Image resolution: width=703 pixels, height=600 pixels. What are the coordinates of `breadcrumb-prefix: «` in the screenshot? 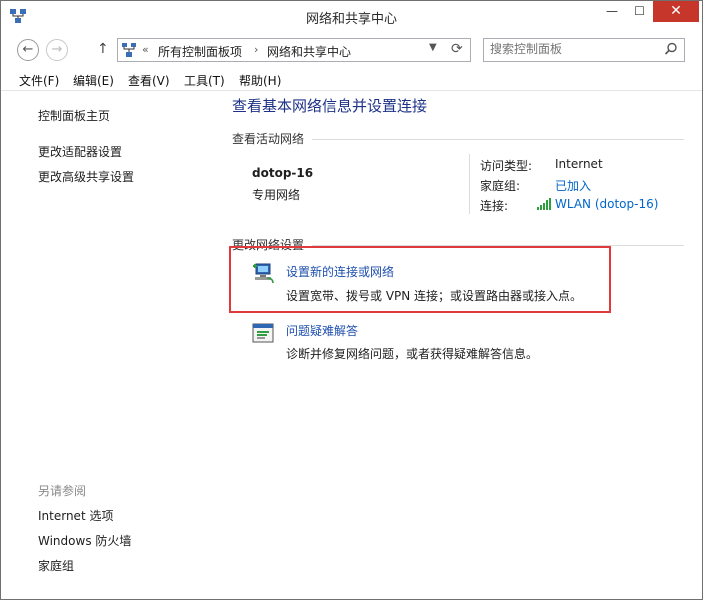 It's located at (145, 49).